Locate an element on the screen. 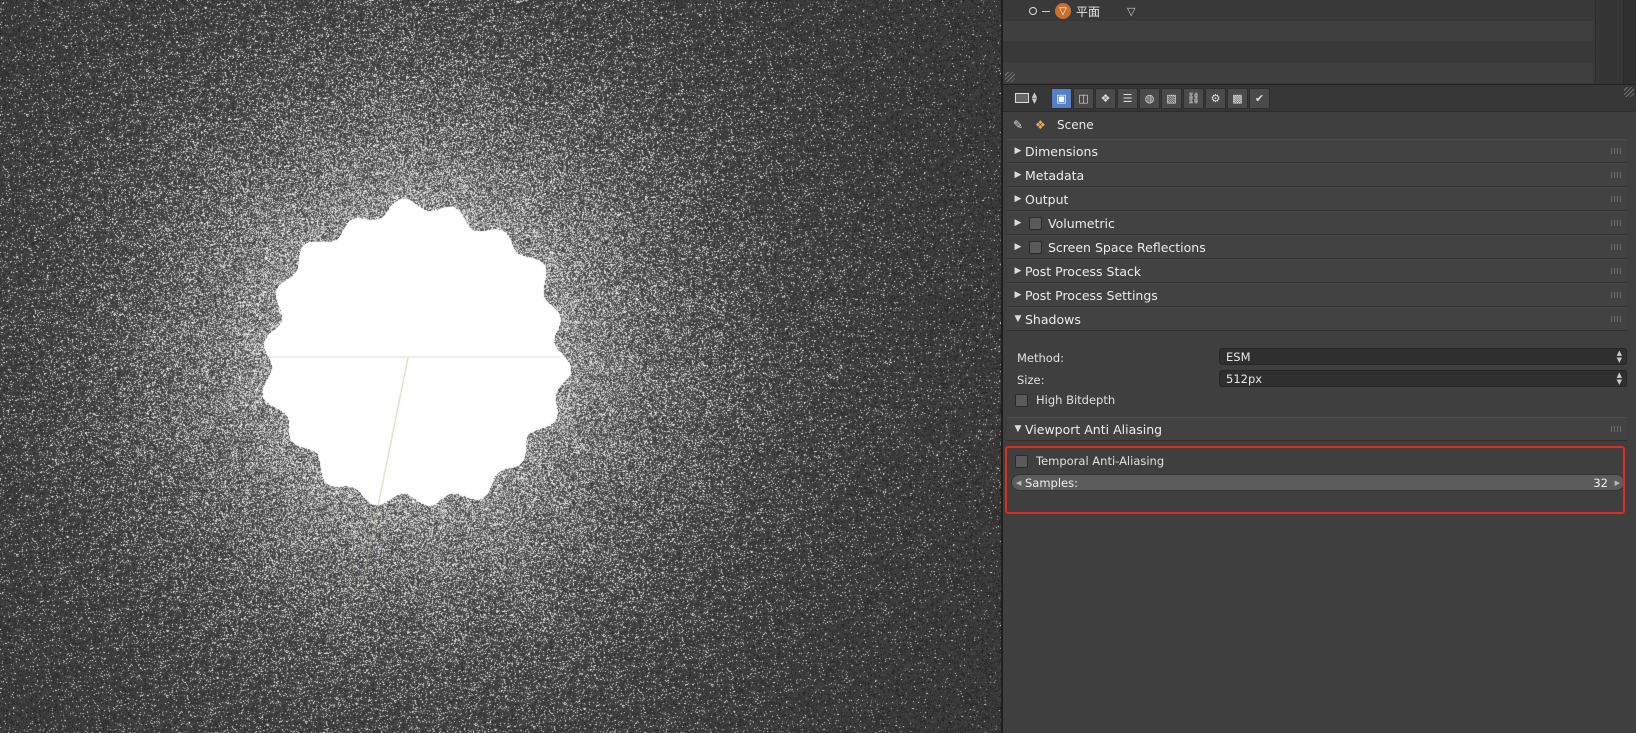  panel-post-process-settings: ▶ Post Process Settings is located at coordinates (1317, 295).